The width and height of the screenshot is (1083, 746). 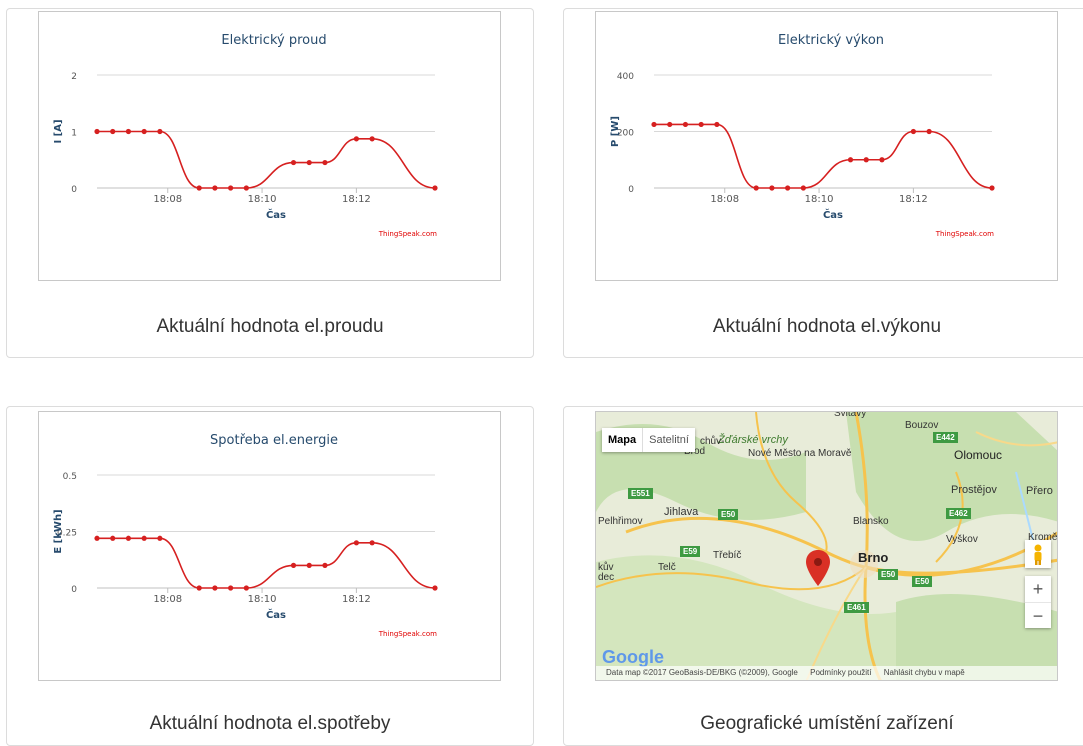 What do you see at coordinates (615, 131) in the screenshot?
I see `y-axis-label: P [W]` at bounding box center [615, 131].